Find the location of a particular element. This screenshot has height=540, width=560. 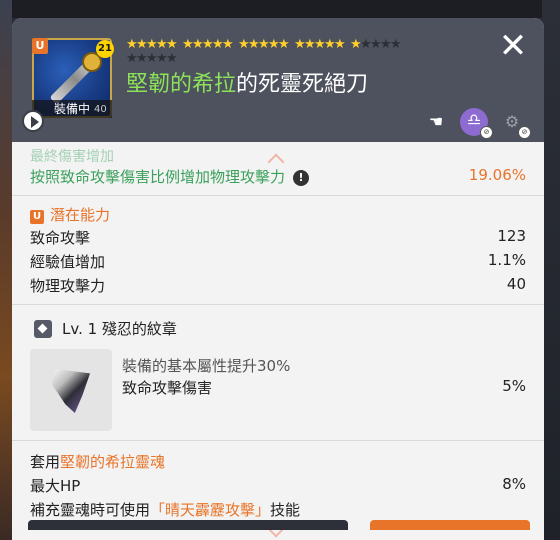

close-button: ✕ is located at coordinates (513, 46).